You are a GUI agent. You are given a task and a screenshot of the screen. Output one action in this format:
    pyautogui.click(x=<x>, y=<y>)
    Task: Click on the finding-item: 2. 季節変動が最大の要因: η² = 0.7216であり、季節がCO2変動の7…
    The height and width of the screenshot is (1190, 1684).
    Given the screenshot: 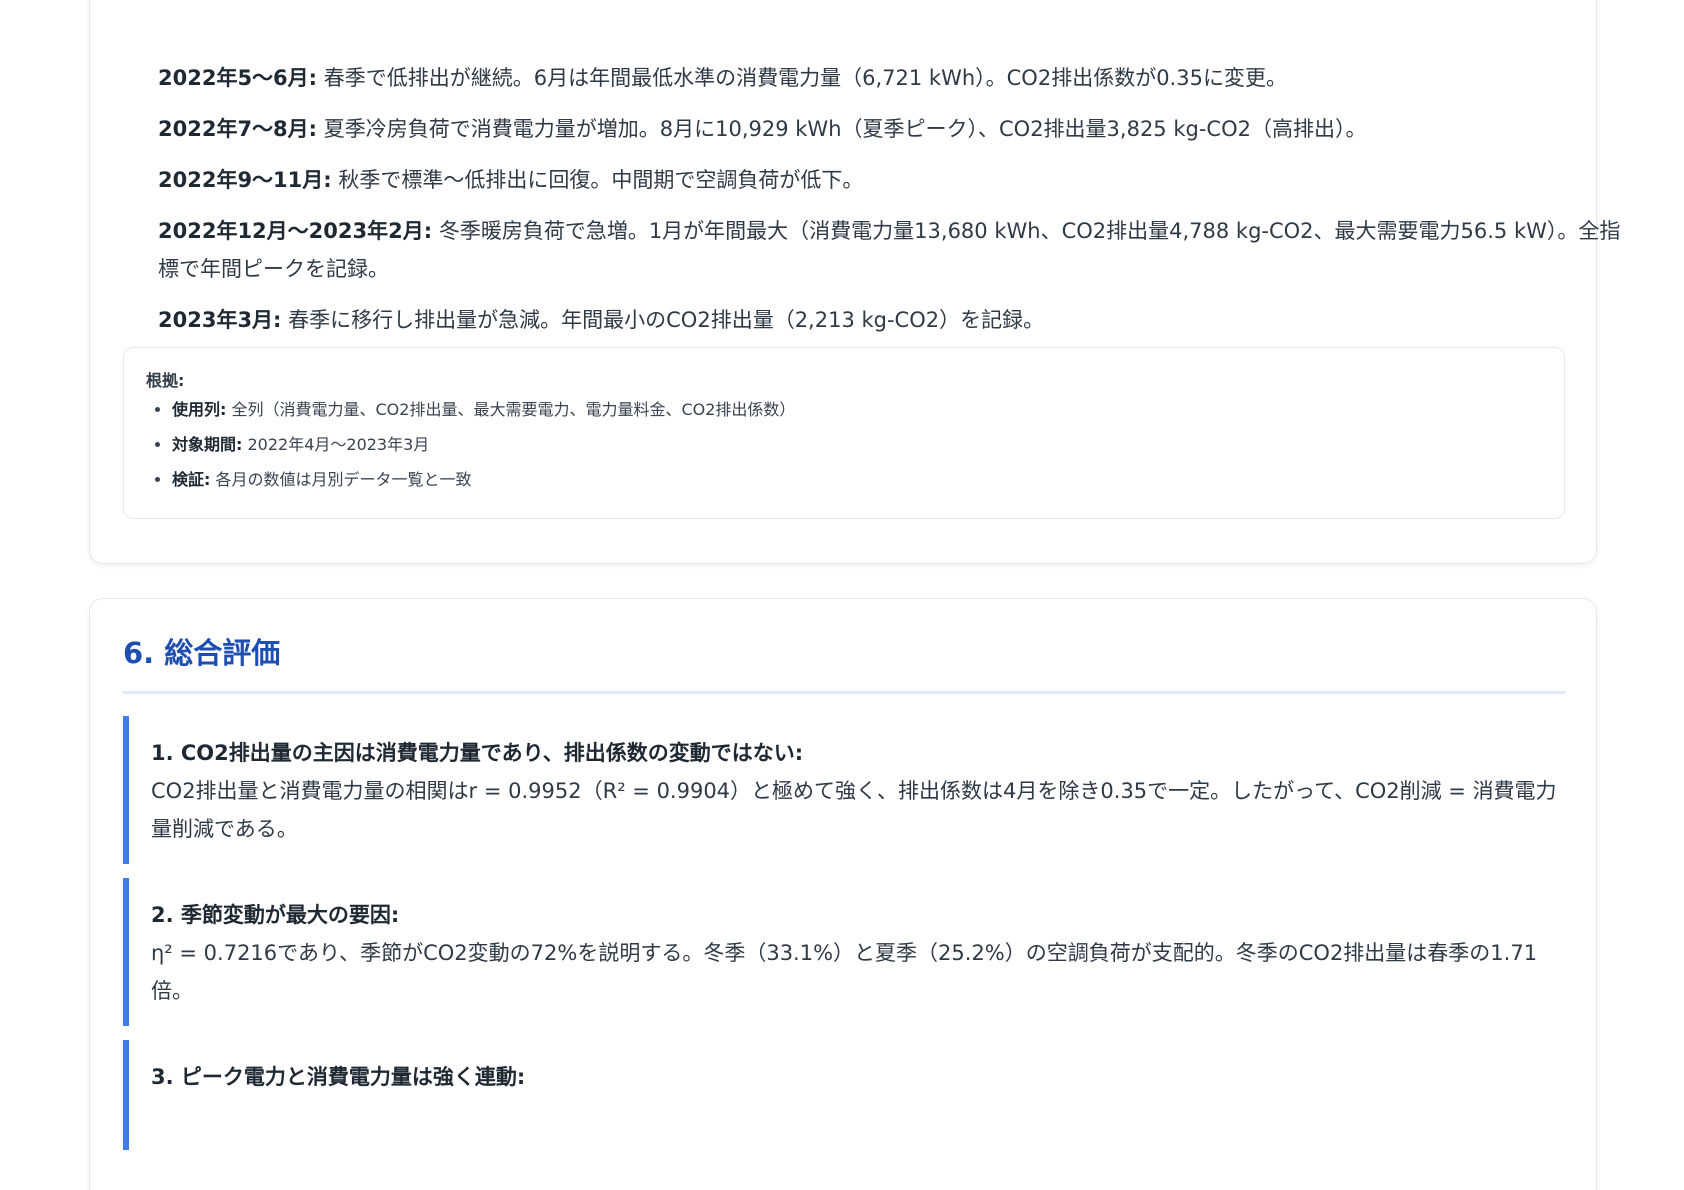 What is the action you would take?
    pyautogui.click(x=844, y=952)
    